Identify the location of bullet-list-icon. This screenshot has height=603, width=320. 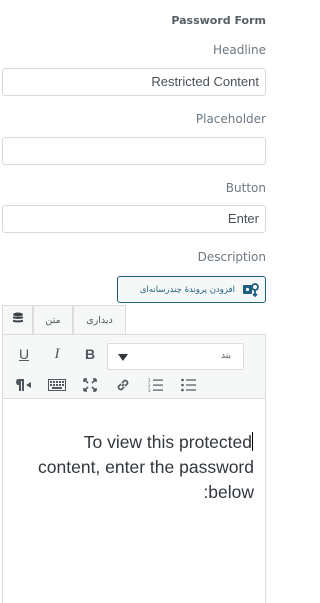
(189, 385).